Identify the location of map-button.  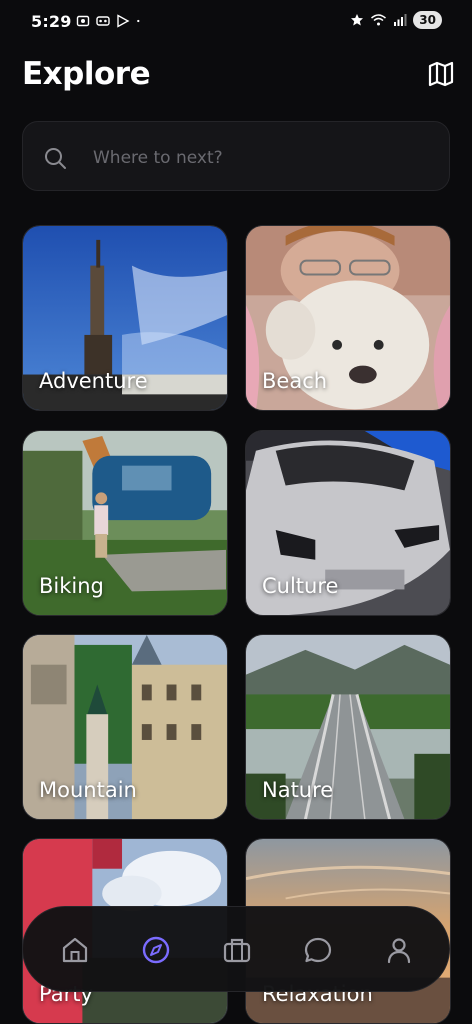
(441, 74).